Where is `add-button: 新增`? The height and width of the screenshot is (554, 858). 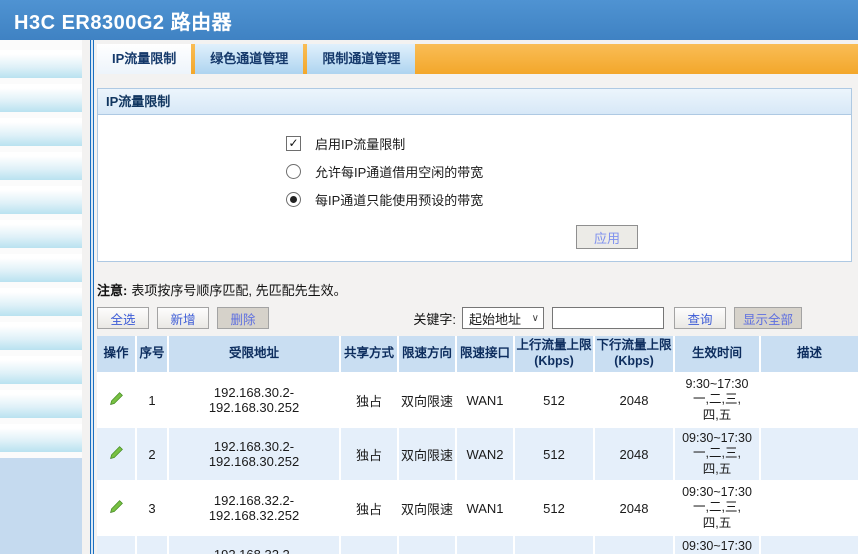 add-button: 新增 is located at coordinates (183, 318).